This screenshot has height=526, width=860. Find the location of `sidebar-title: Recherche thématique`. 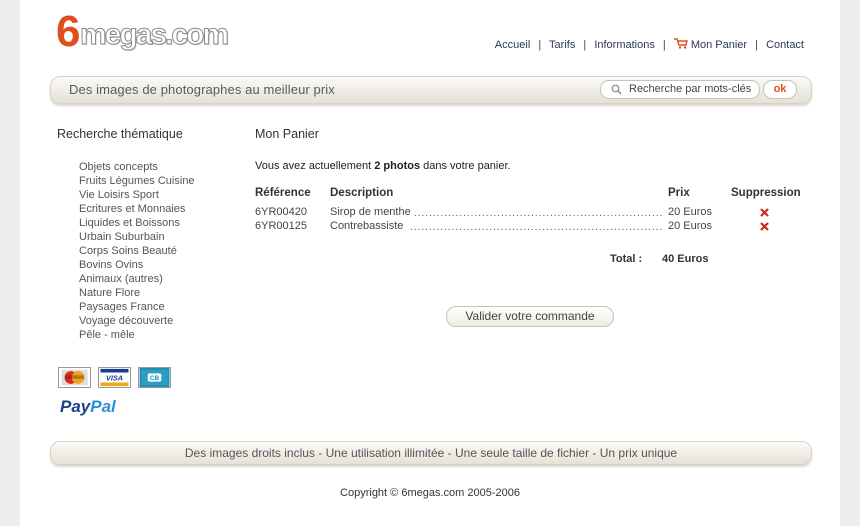

sidebar-title: Recherche thématique is located at coordinates (120, 134).